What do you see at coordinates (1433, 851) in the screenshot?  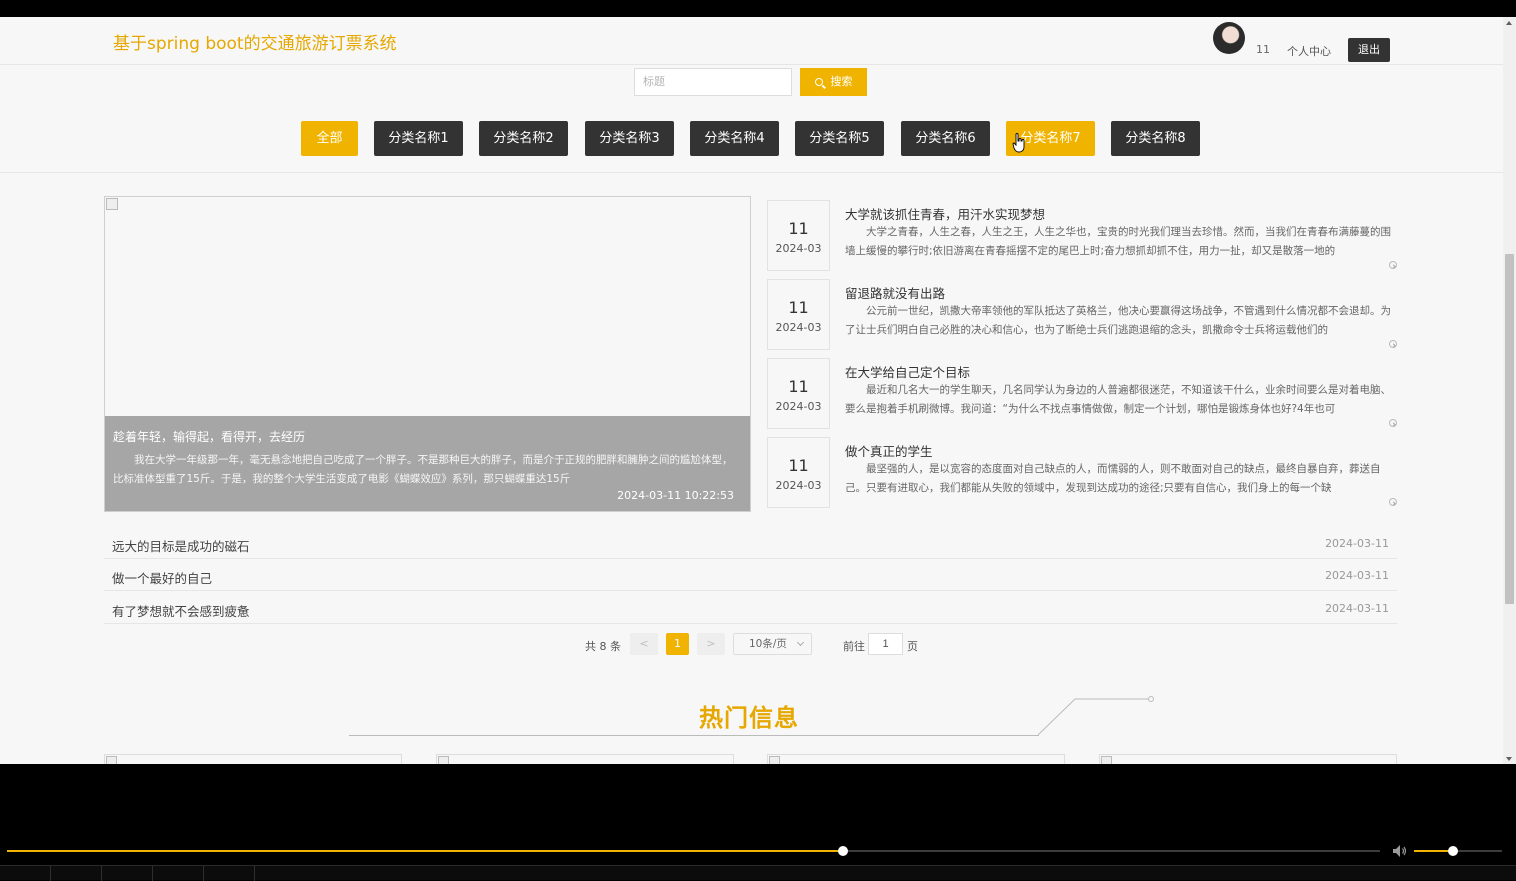 I see `volume-level` at bounding box center [1433, 851].